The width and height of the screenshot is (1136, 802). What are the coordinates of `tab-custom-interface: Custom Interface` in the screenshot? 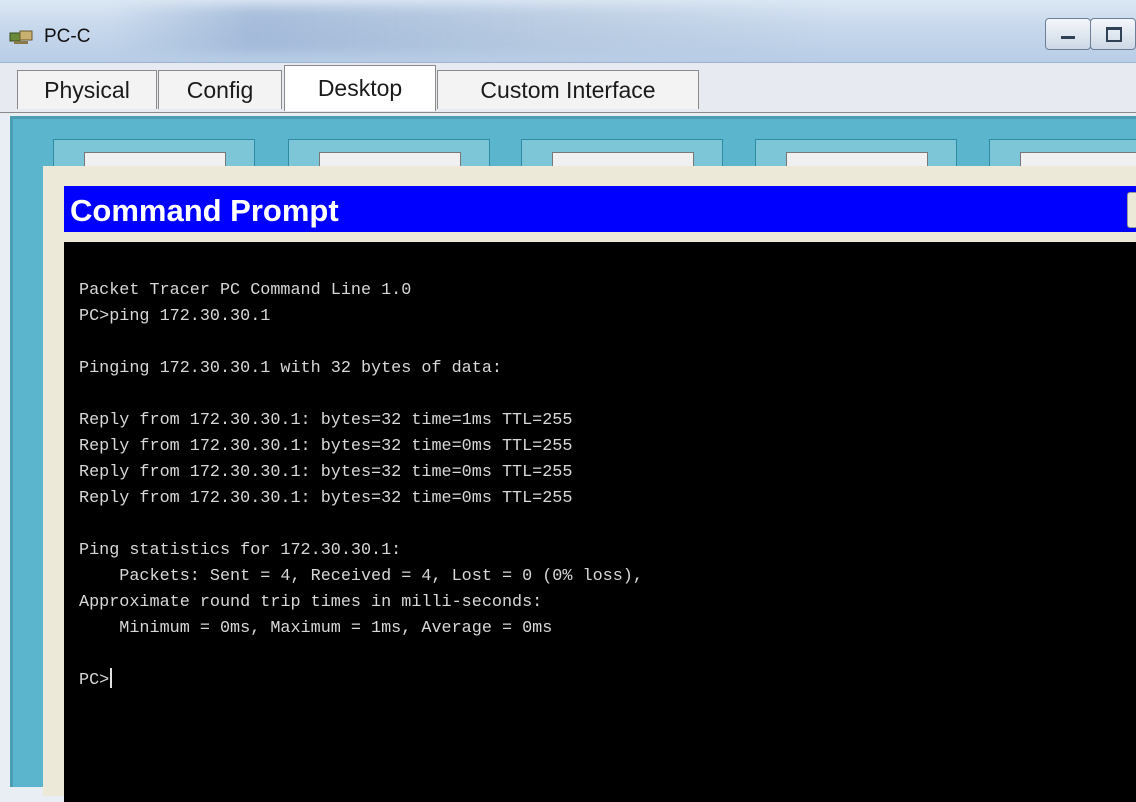 It's located at (568, 89).